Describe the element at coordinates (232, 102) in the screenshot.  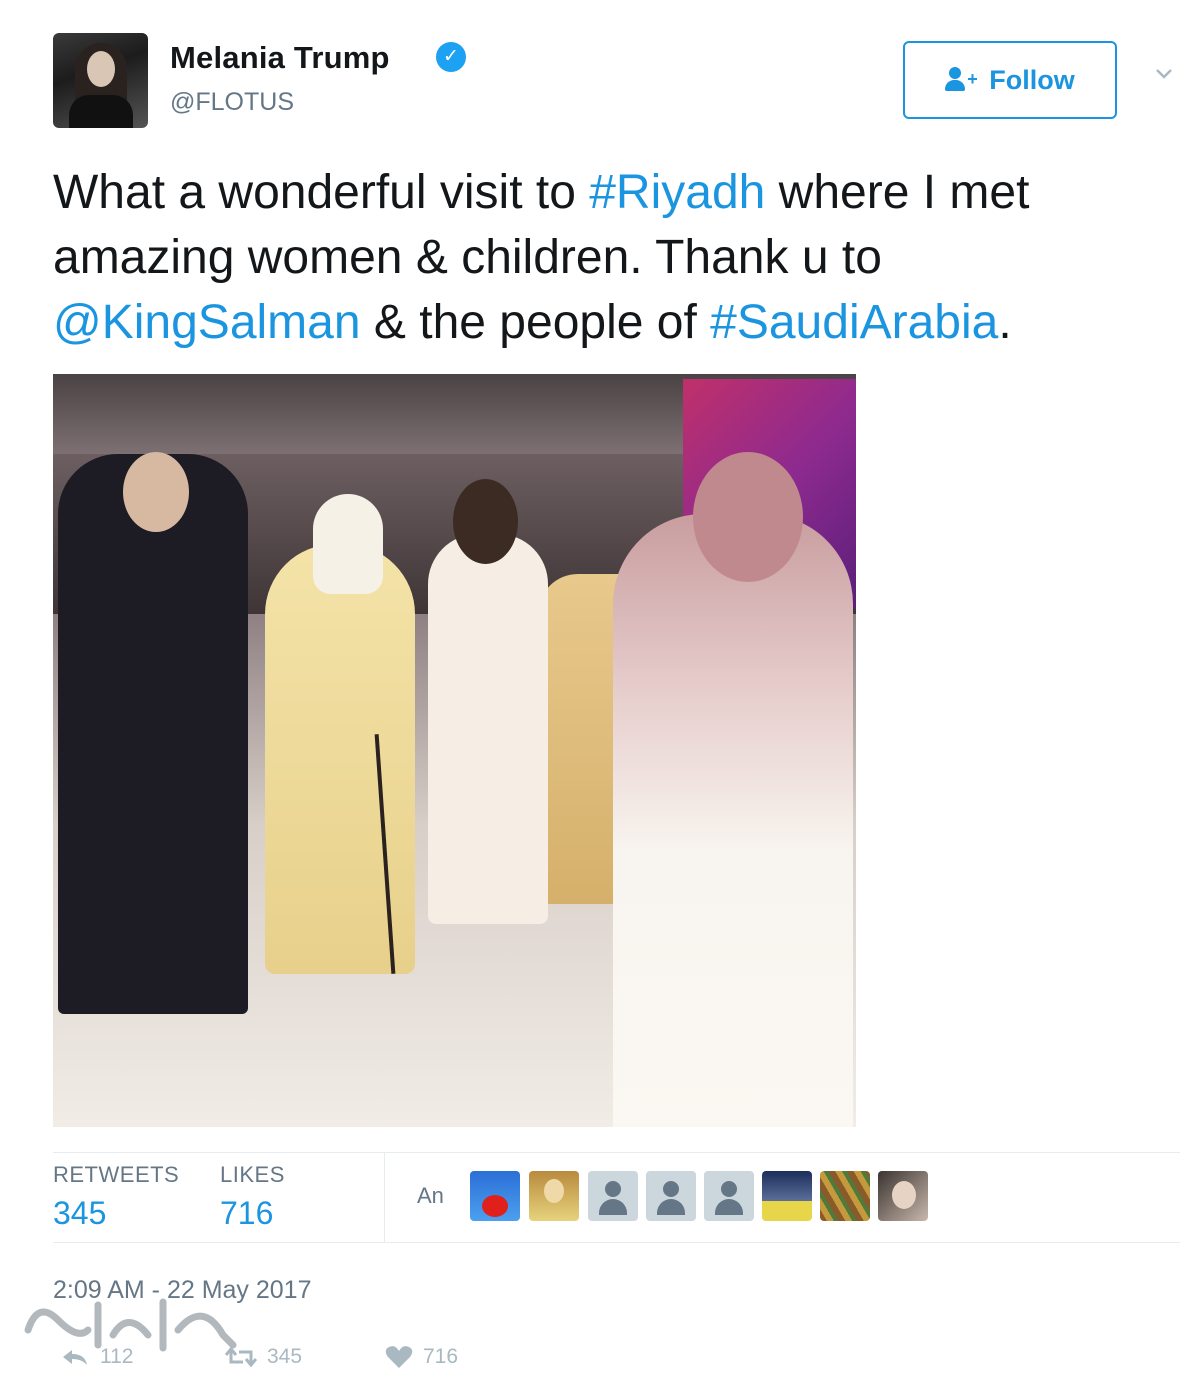
I see `user-handle: @FLOTUS` at that location.